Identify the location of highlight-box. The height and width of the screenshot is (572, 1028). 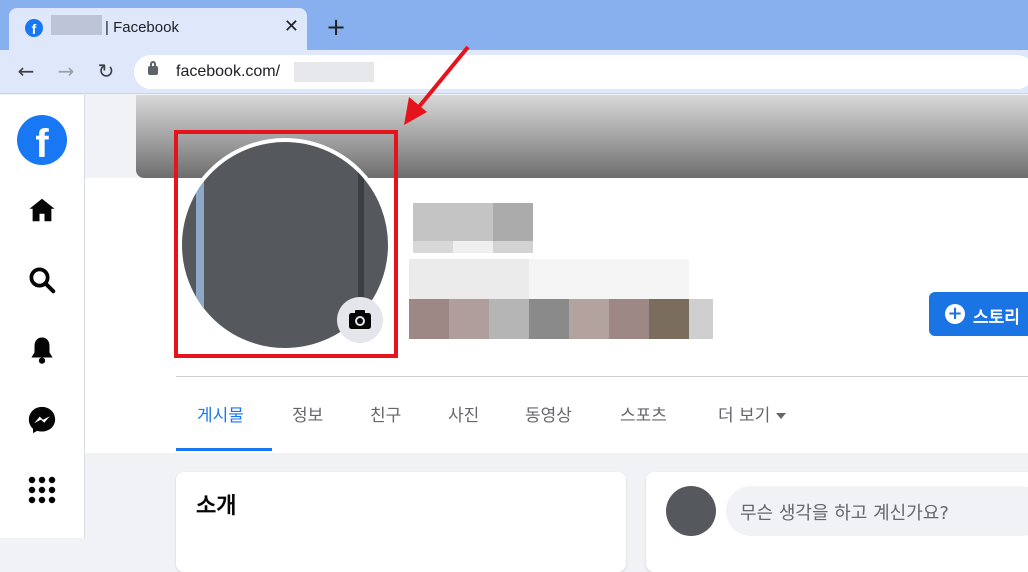
(286, 244).